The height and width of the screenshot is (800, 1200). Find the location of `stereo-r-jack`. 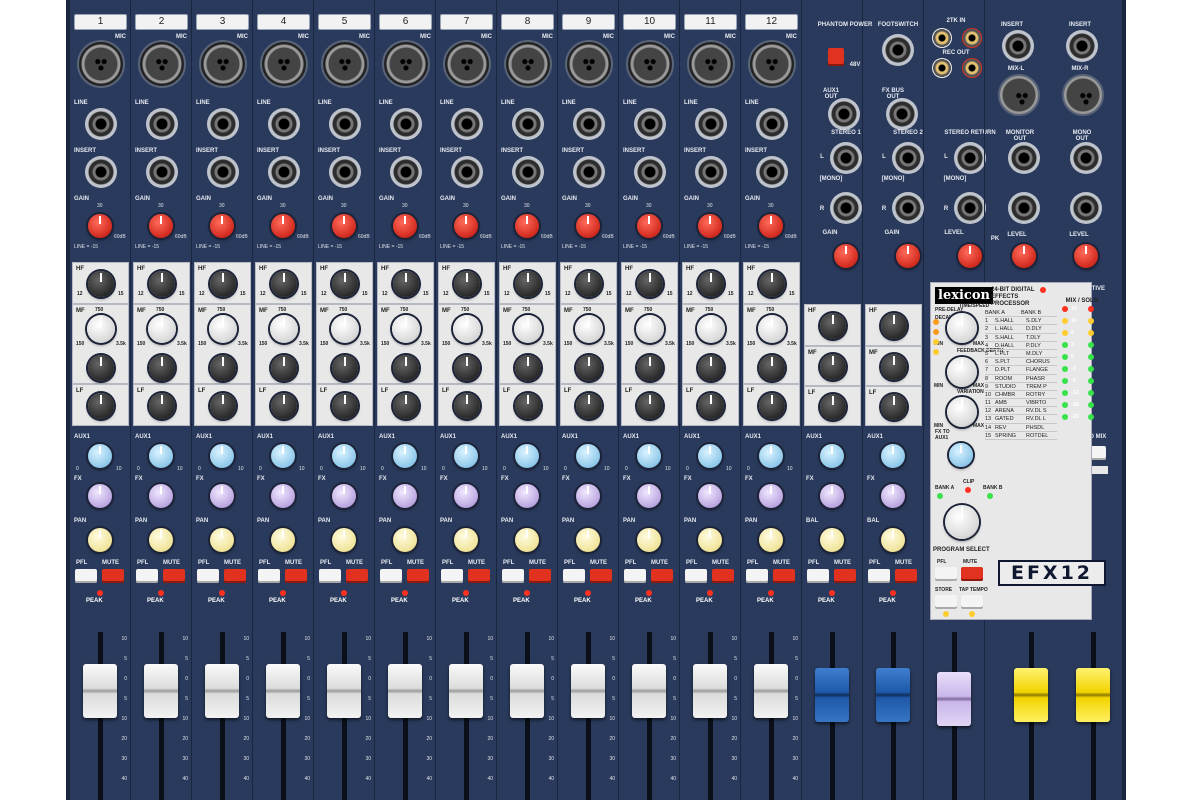

stereo-r-jack is located at coordinates (908, 208).